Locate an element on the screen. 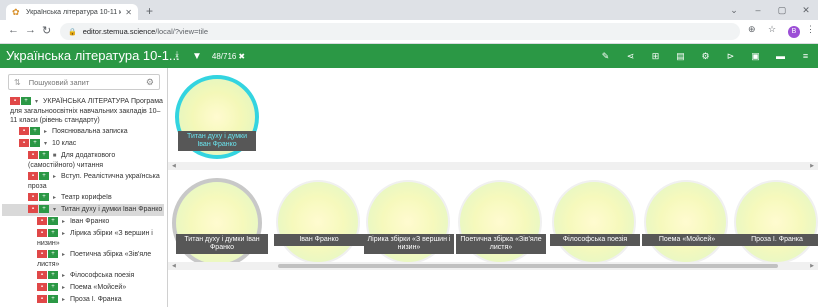 Image resolution: width=818 pixels, height=307 pixels. reload-icon: ↻ is located at coordinates (46, 30).